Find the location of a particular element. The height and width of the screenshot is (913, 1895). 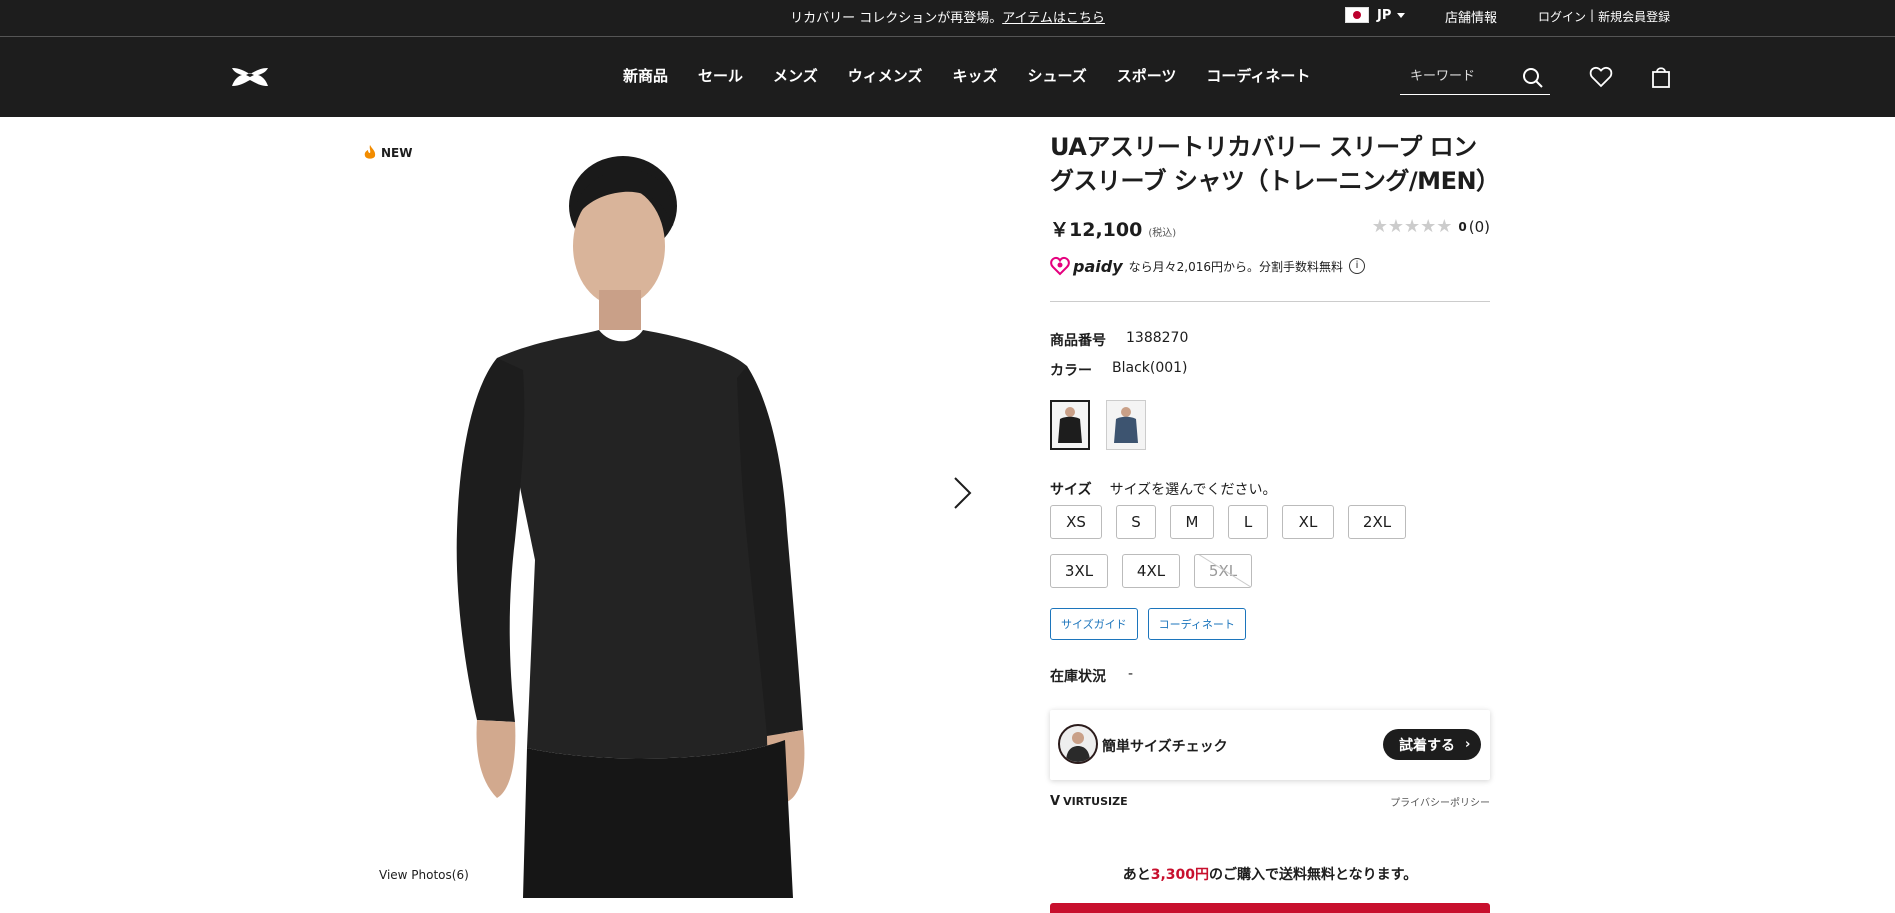

country-selector: JP is located at coordinates (1375, 15).